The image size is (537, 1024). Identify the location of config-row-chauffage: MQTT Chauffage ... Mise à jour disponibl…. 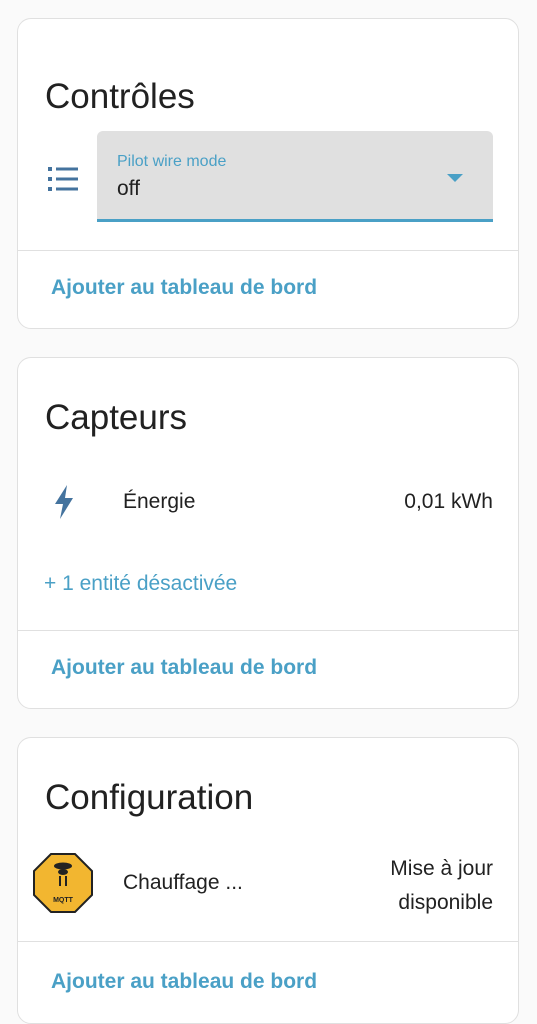
(268, 886).